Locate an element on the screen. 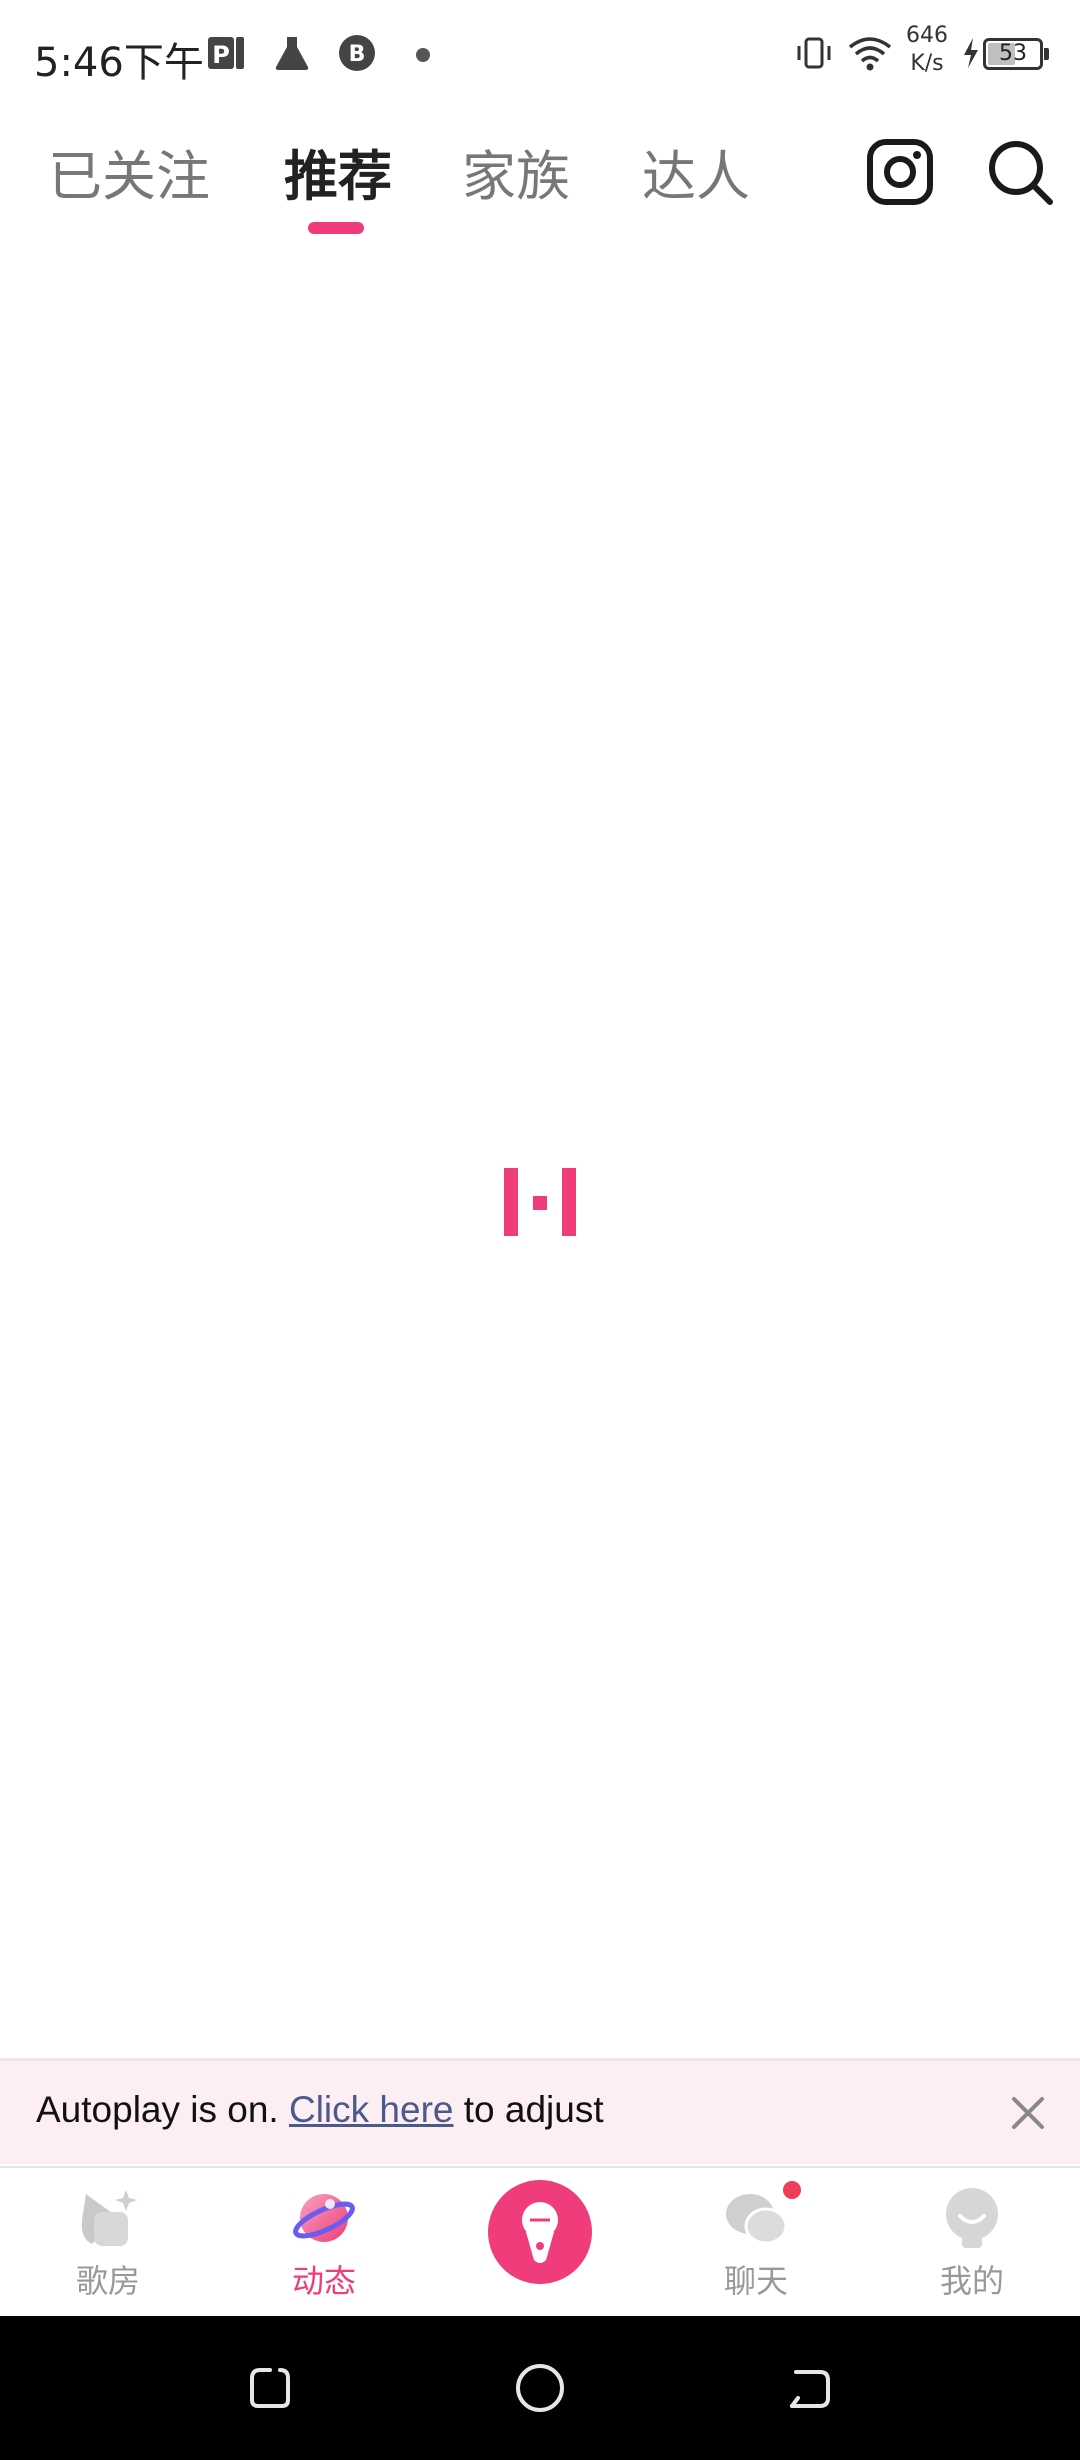  nav-label-moments: 动态 is located at coordinates (323, 2281).